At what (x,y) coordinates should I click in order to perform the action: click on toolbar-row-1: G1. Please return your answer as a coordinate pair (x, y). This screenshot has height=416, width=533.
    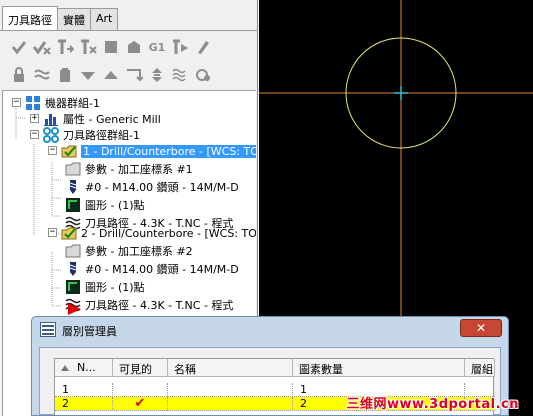
    Looking at the image, I should click on (113, 47).